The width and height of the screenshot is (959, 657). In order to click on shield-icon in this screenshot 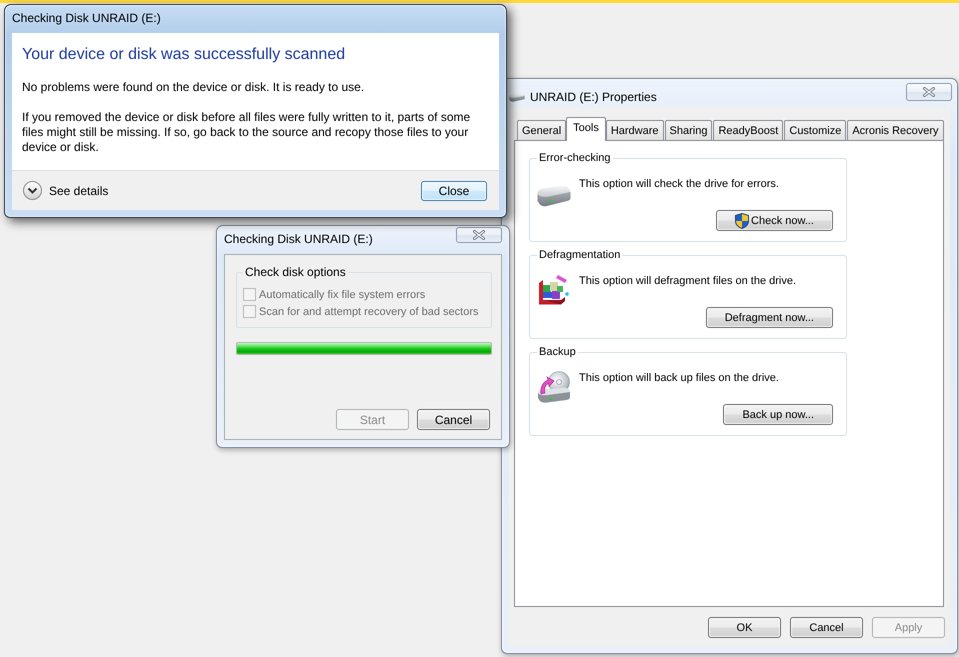, I will do `click(742, 220)`.